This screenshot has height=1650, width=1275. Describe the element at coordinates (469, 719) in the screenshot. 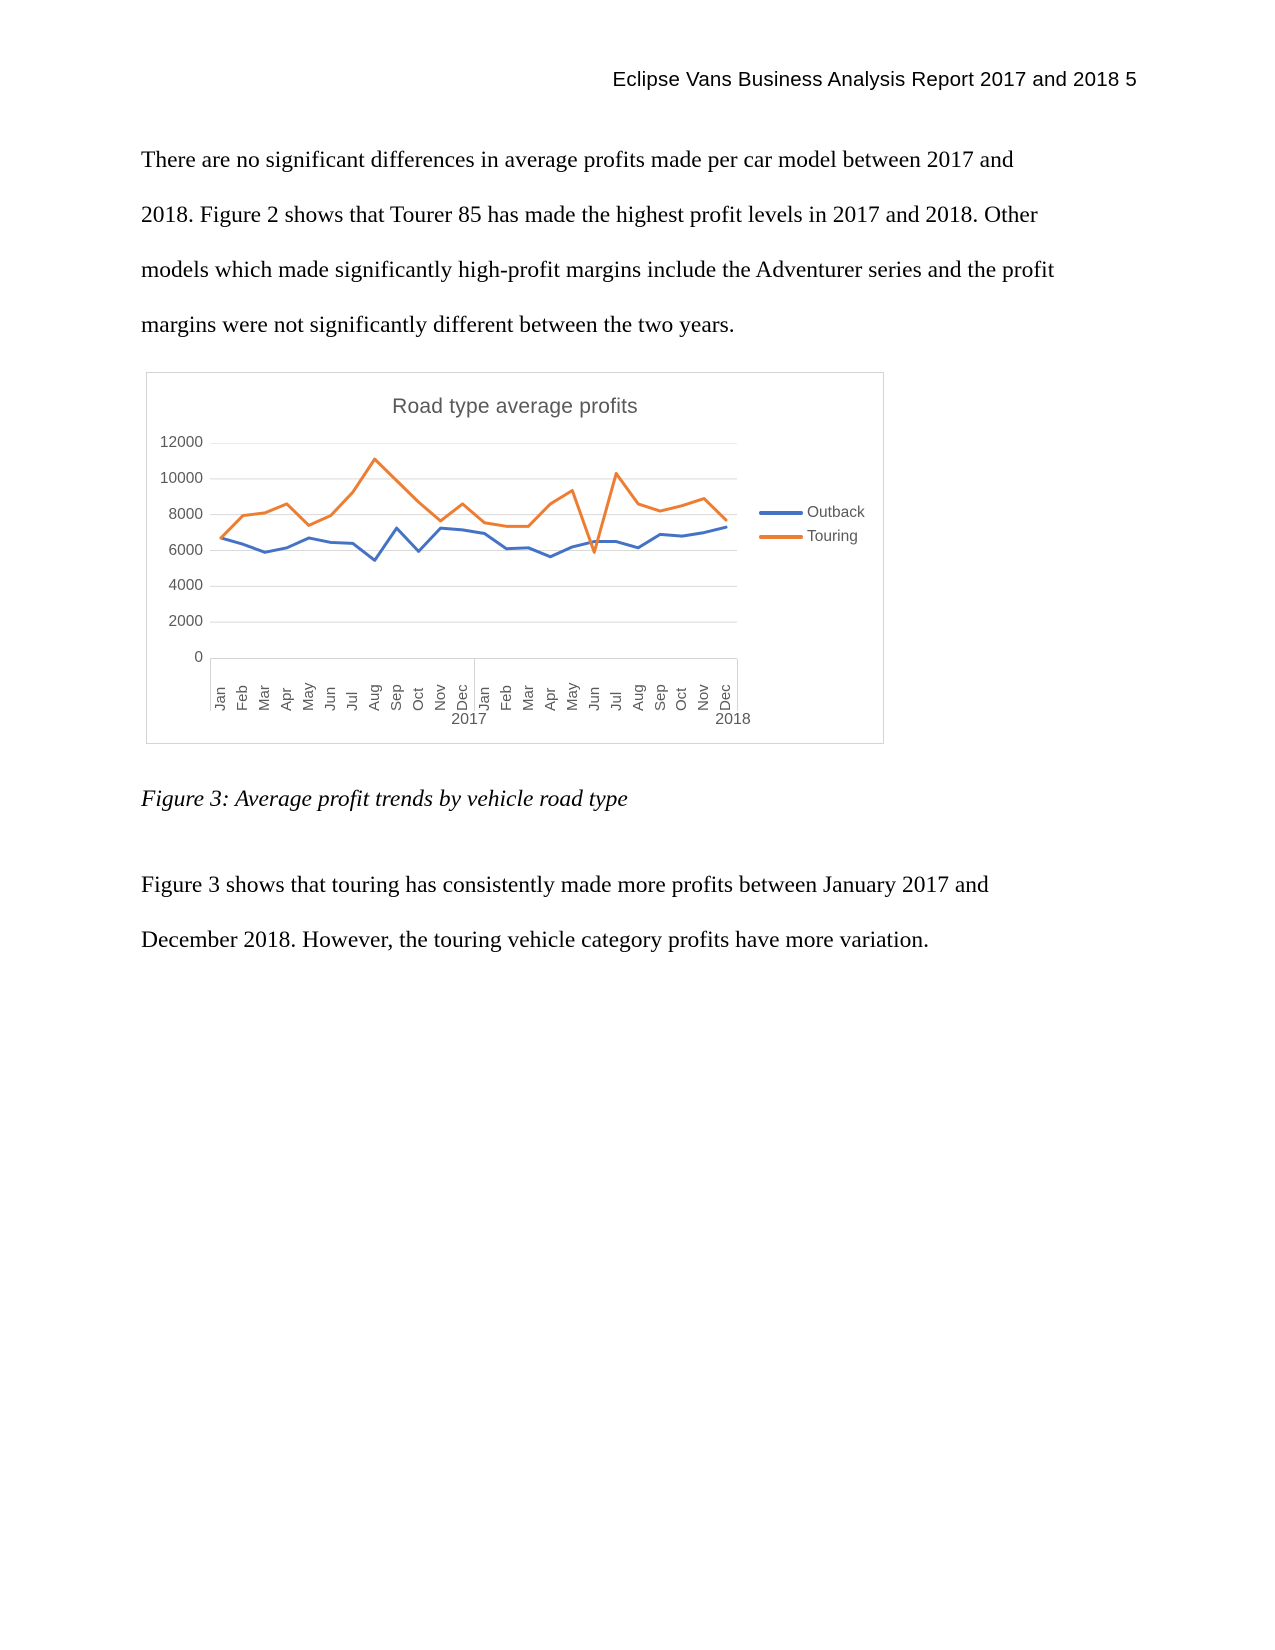

I see `x-axis-year-label-2017: 2017` at that location.